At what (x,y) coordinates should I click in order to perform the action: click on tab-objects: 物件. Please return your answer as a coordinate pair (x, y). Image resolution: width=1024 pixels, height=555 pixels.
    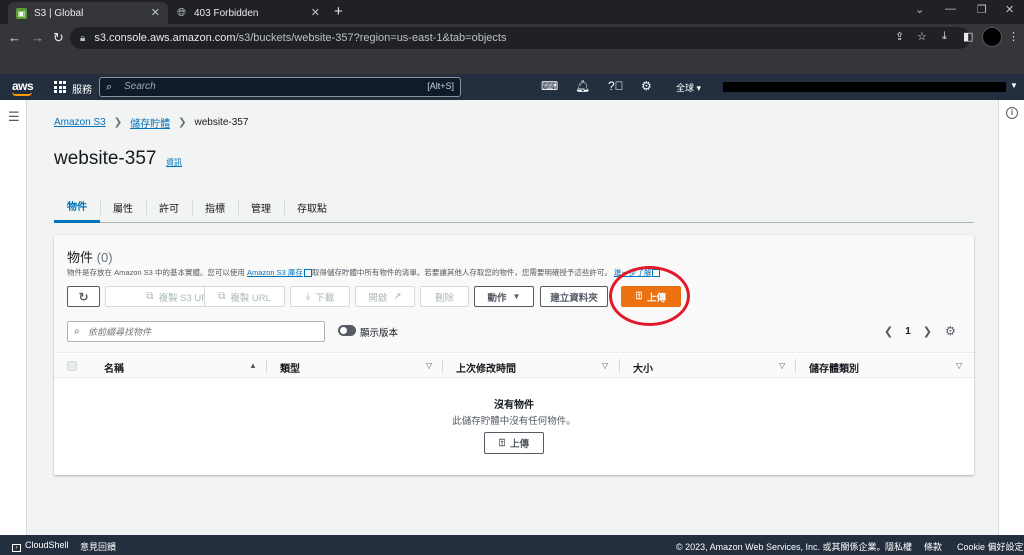
    Looking at the image, I should click on (77, 207).